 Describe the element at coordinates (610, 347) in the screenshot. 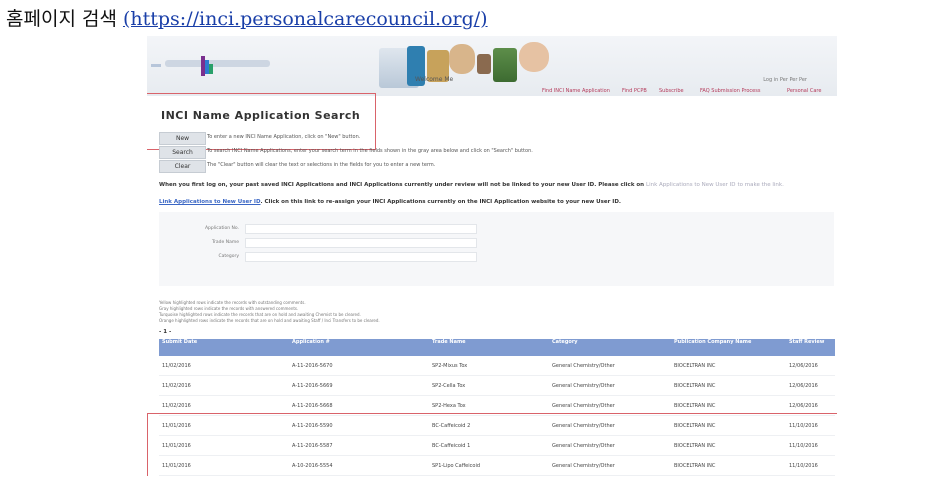

I see `col-category: Category` at that location.